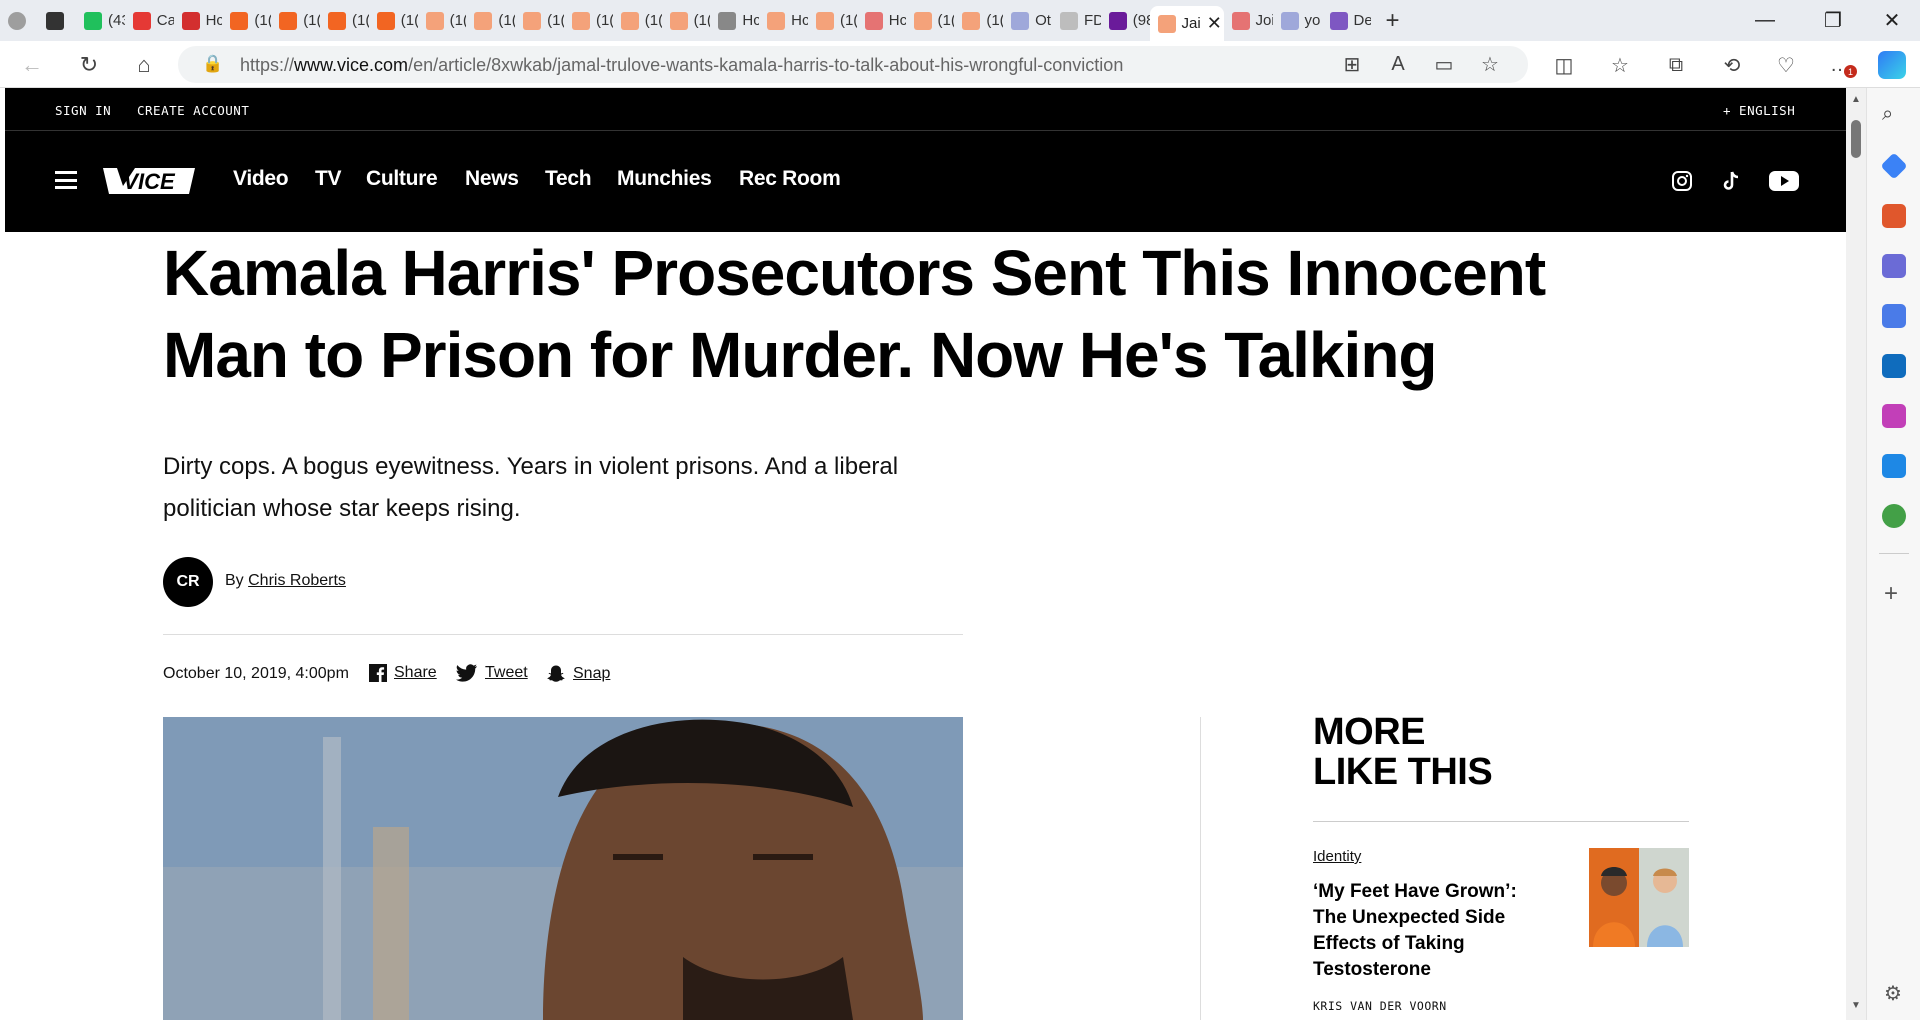 The height and width of the screenshot is (1020, 1920). What do you see at coordinates (1894, 366) in the screenshot?
I see `outlook-icon` at bounding box center [1894, 366].